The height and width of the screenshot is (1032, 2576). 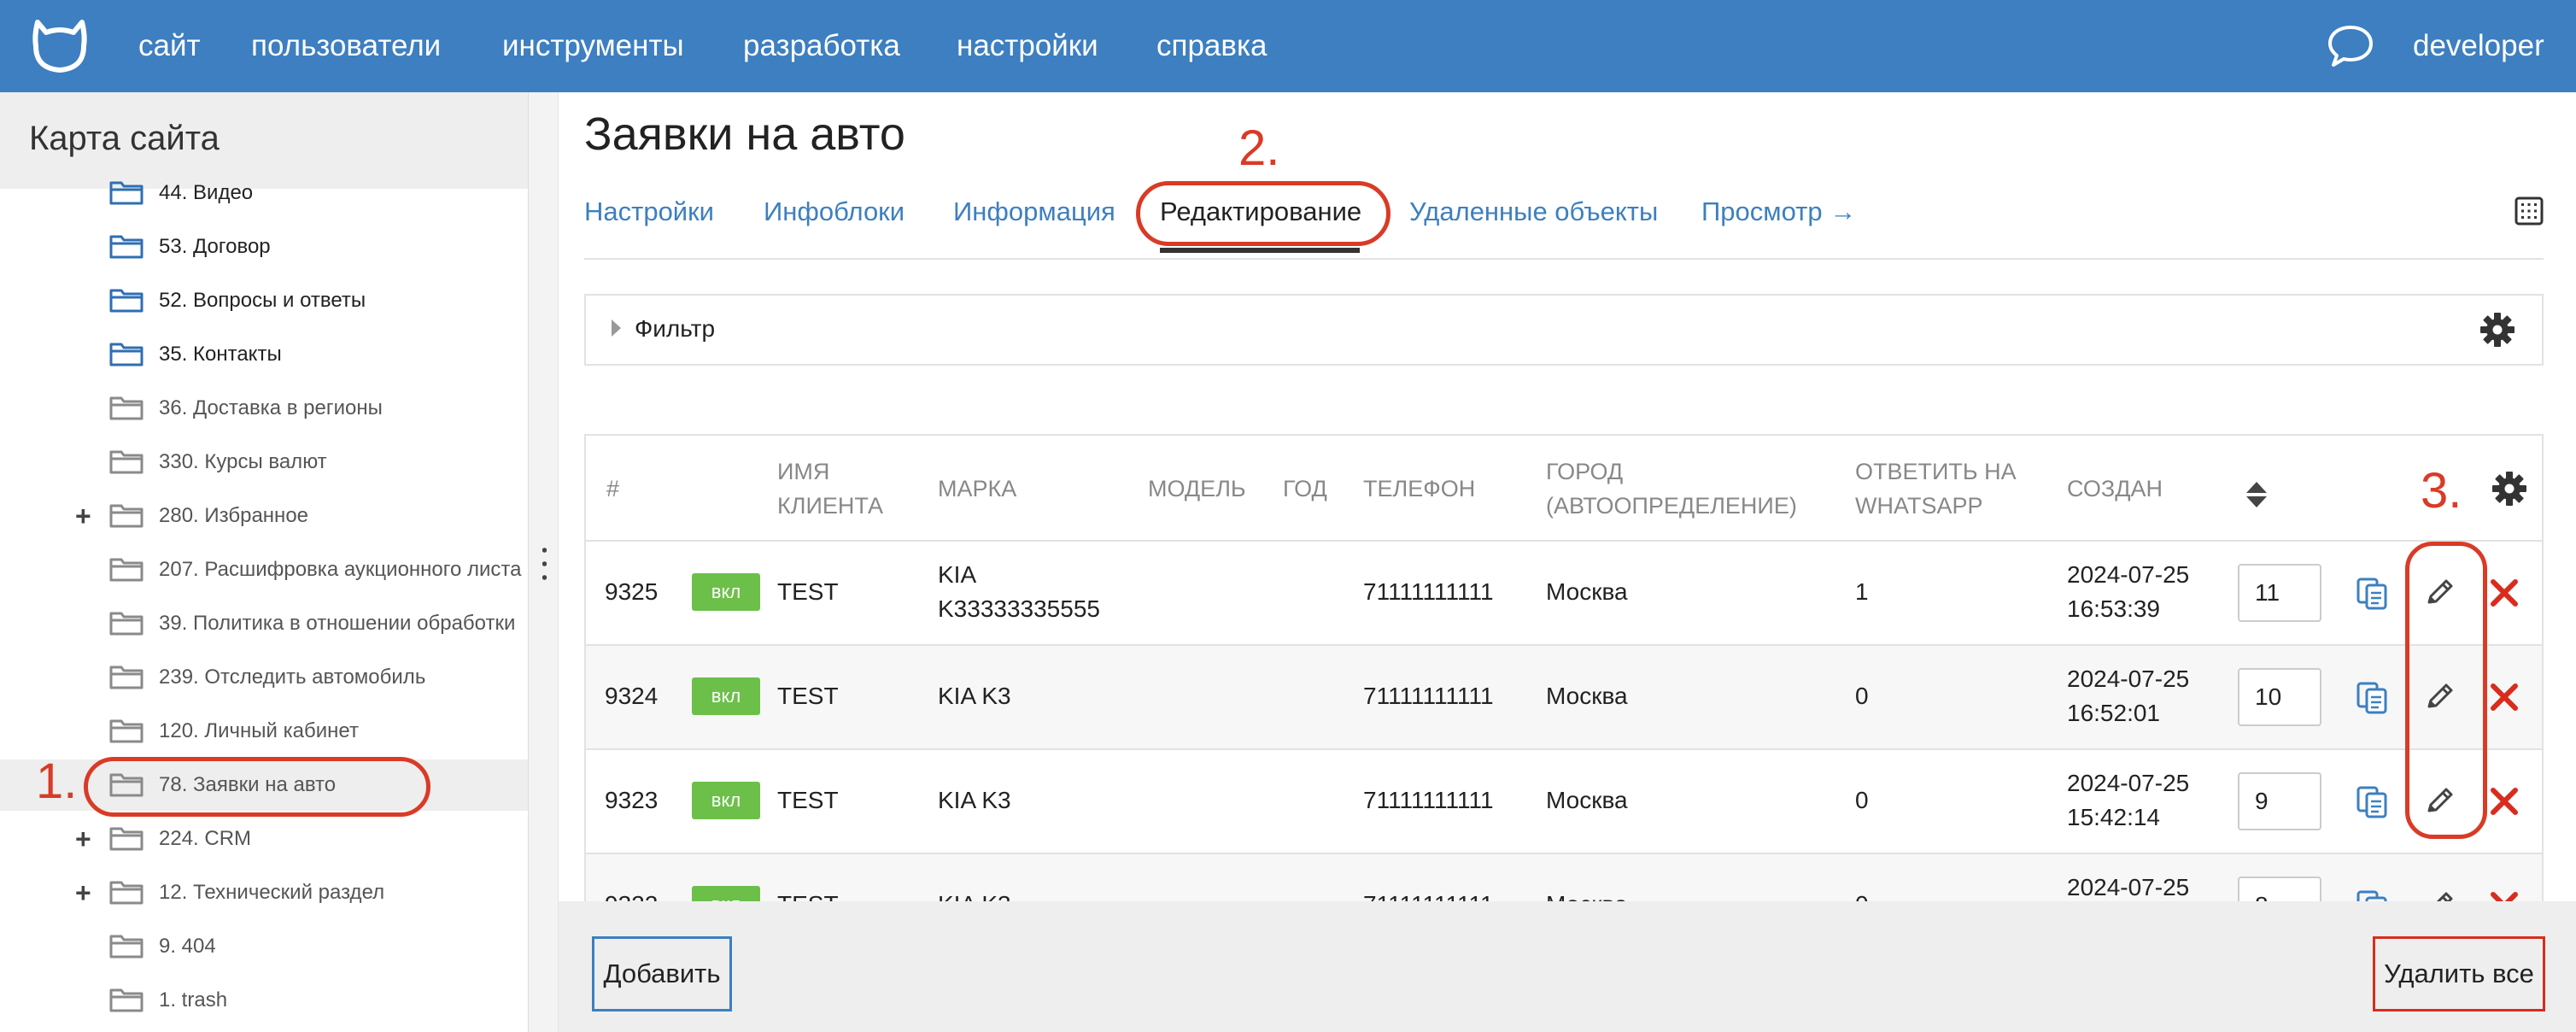 I want to click on sidebar-item: +280. Избранное, so click(x=264, y=516).